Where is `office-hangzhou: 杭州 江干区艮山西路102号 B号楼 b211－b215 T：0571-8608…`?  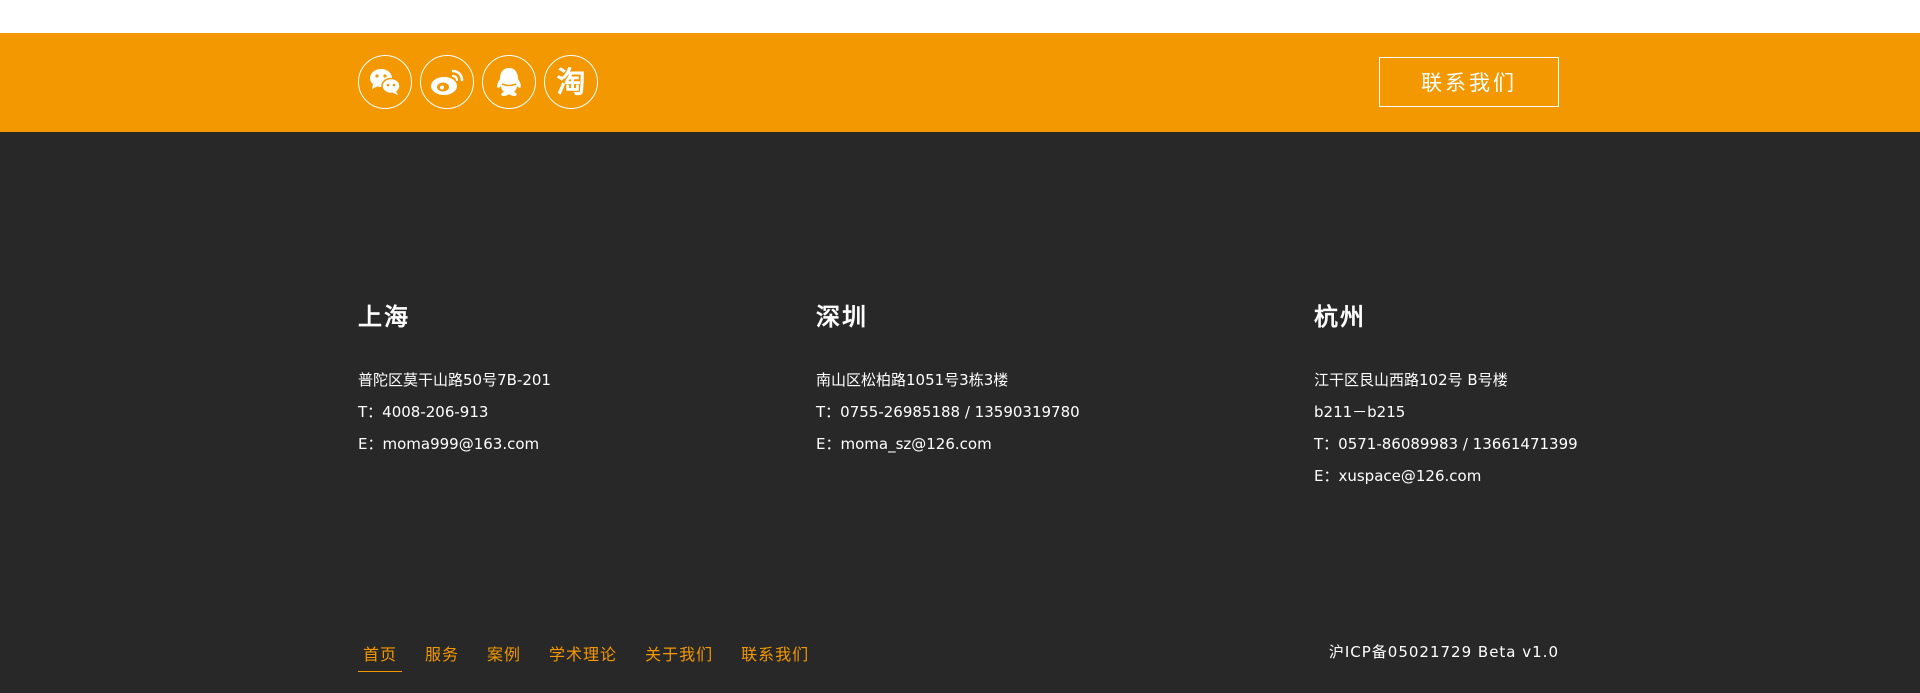 office-hangzhou: 杭州 江干区艮山西路102号 B号楼 b211－b215 T：0571-8608… is located at coordinates (1446, 400).